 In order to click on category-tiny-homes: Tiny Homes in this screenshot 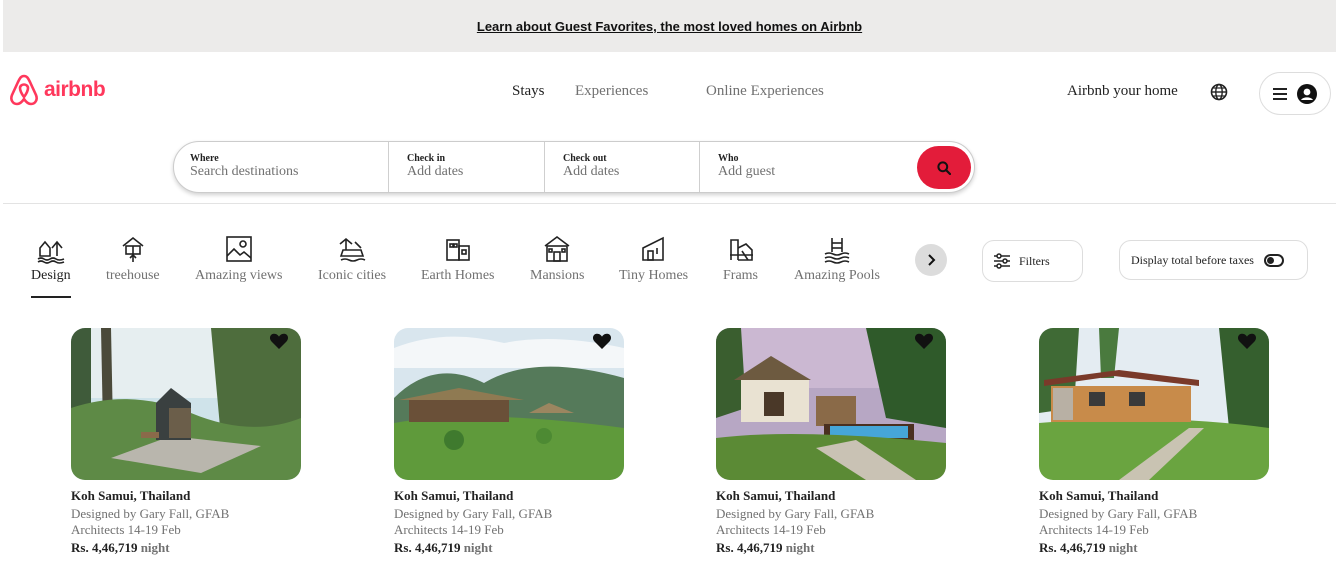, I will do `click(653, 259)`.